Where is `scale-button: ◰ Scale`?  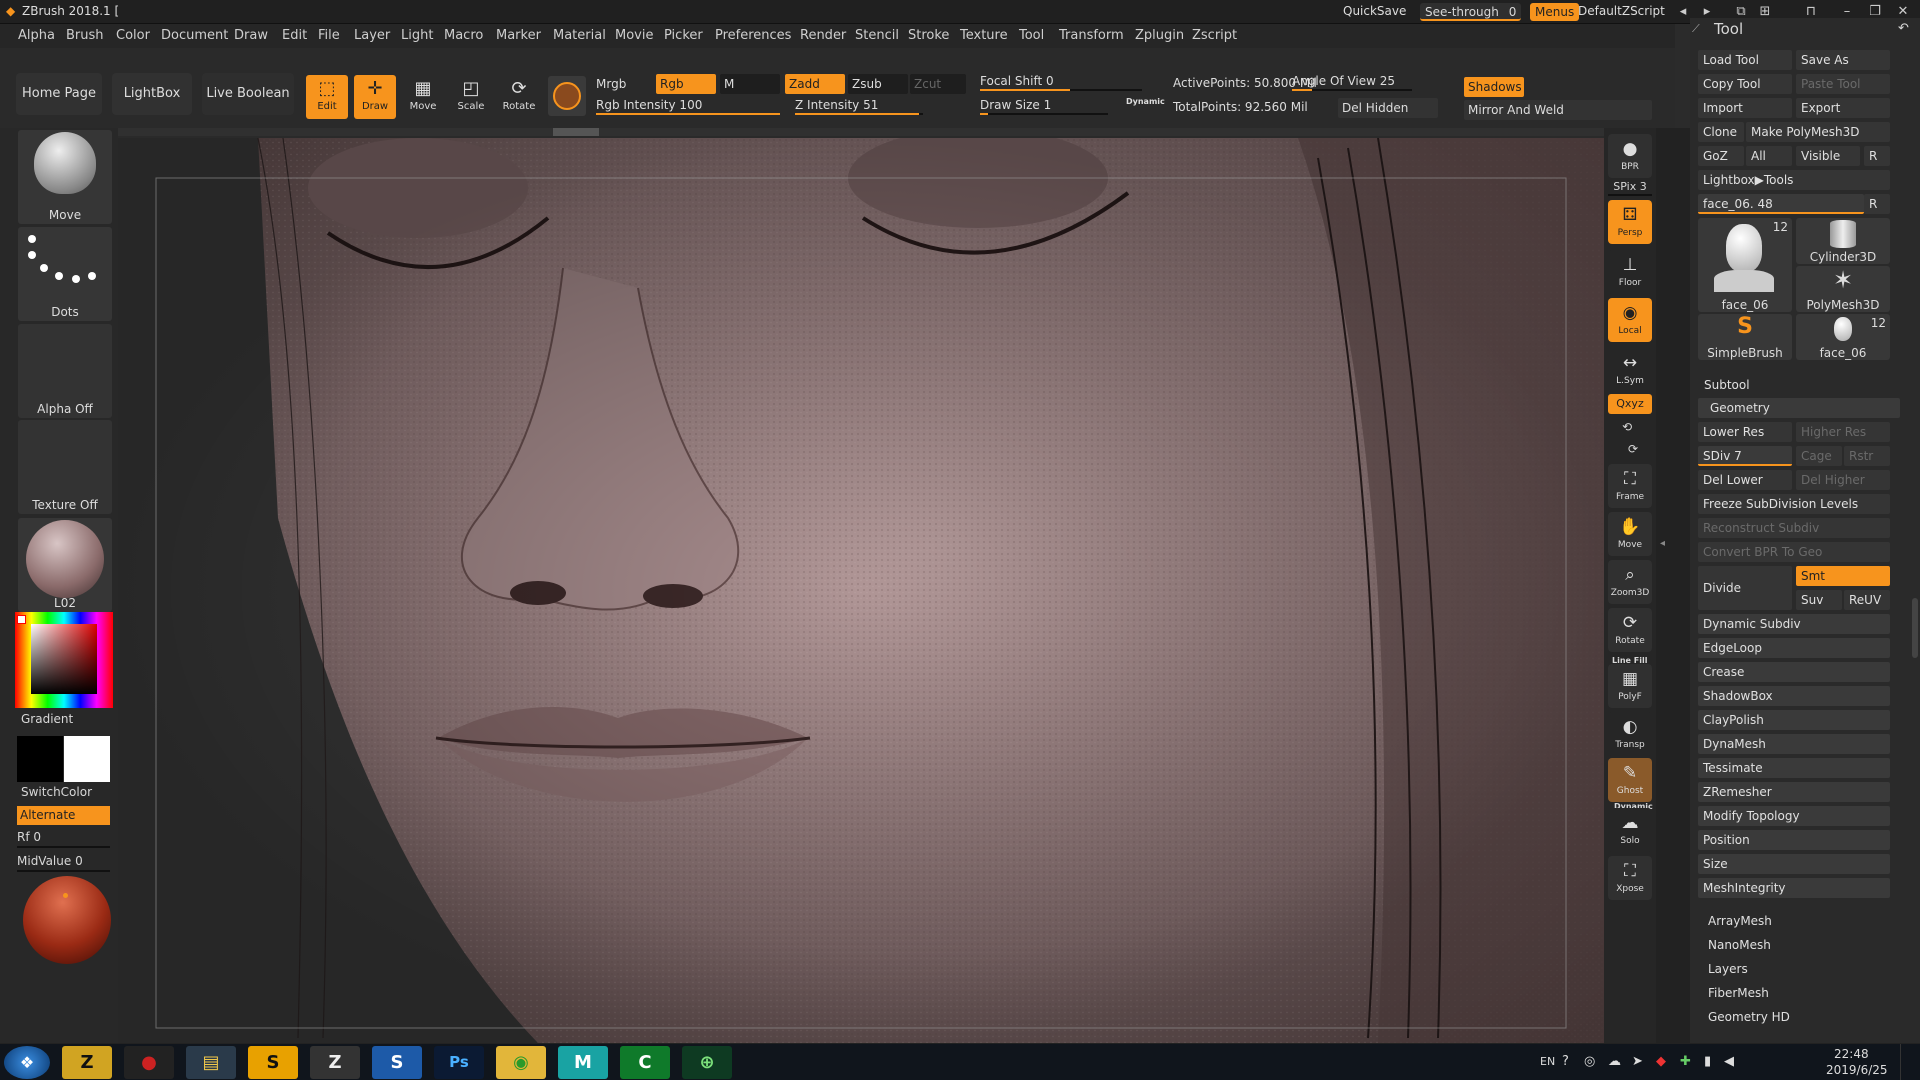 scale-button: ◰ Scale is located at coordinates (471, 97).